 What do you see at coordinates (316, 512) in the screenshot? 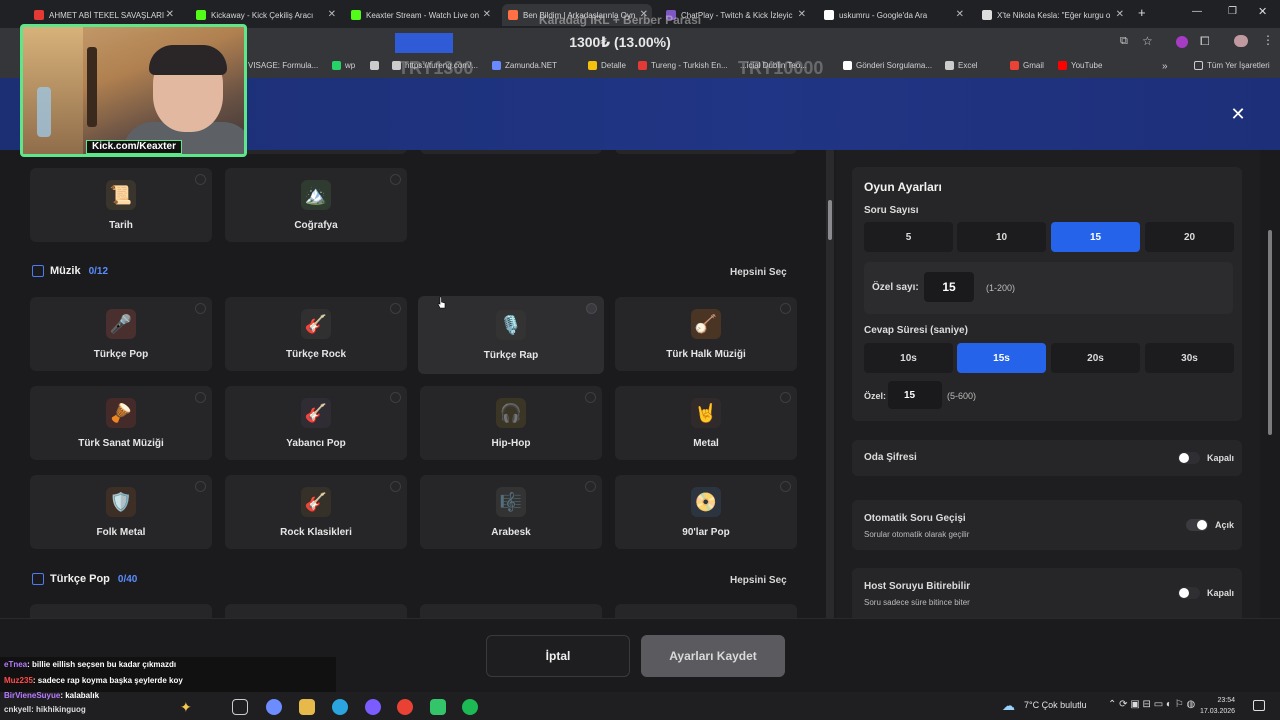
I see `category-card-rock-klasikleri: 🎸 Rock Klasikleri` at bounding box center [316, 512].